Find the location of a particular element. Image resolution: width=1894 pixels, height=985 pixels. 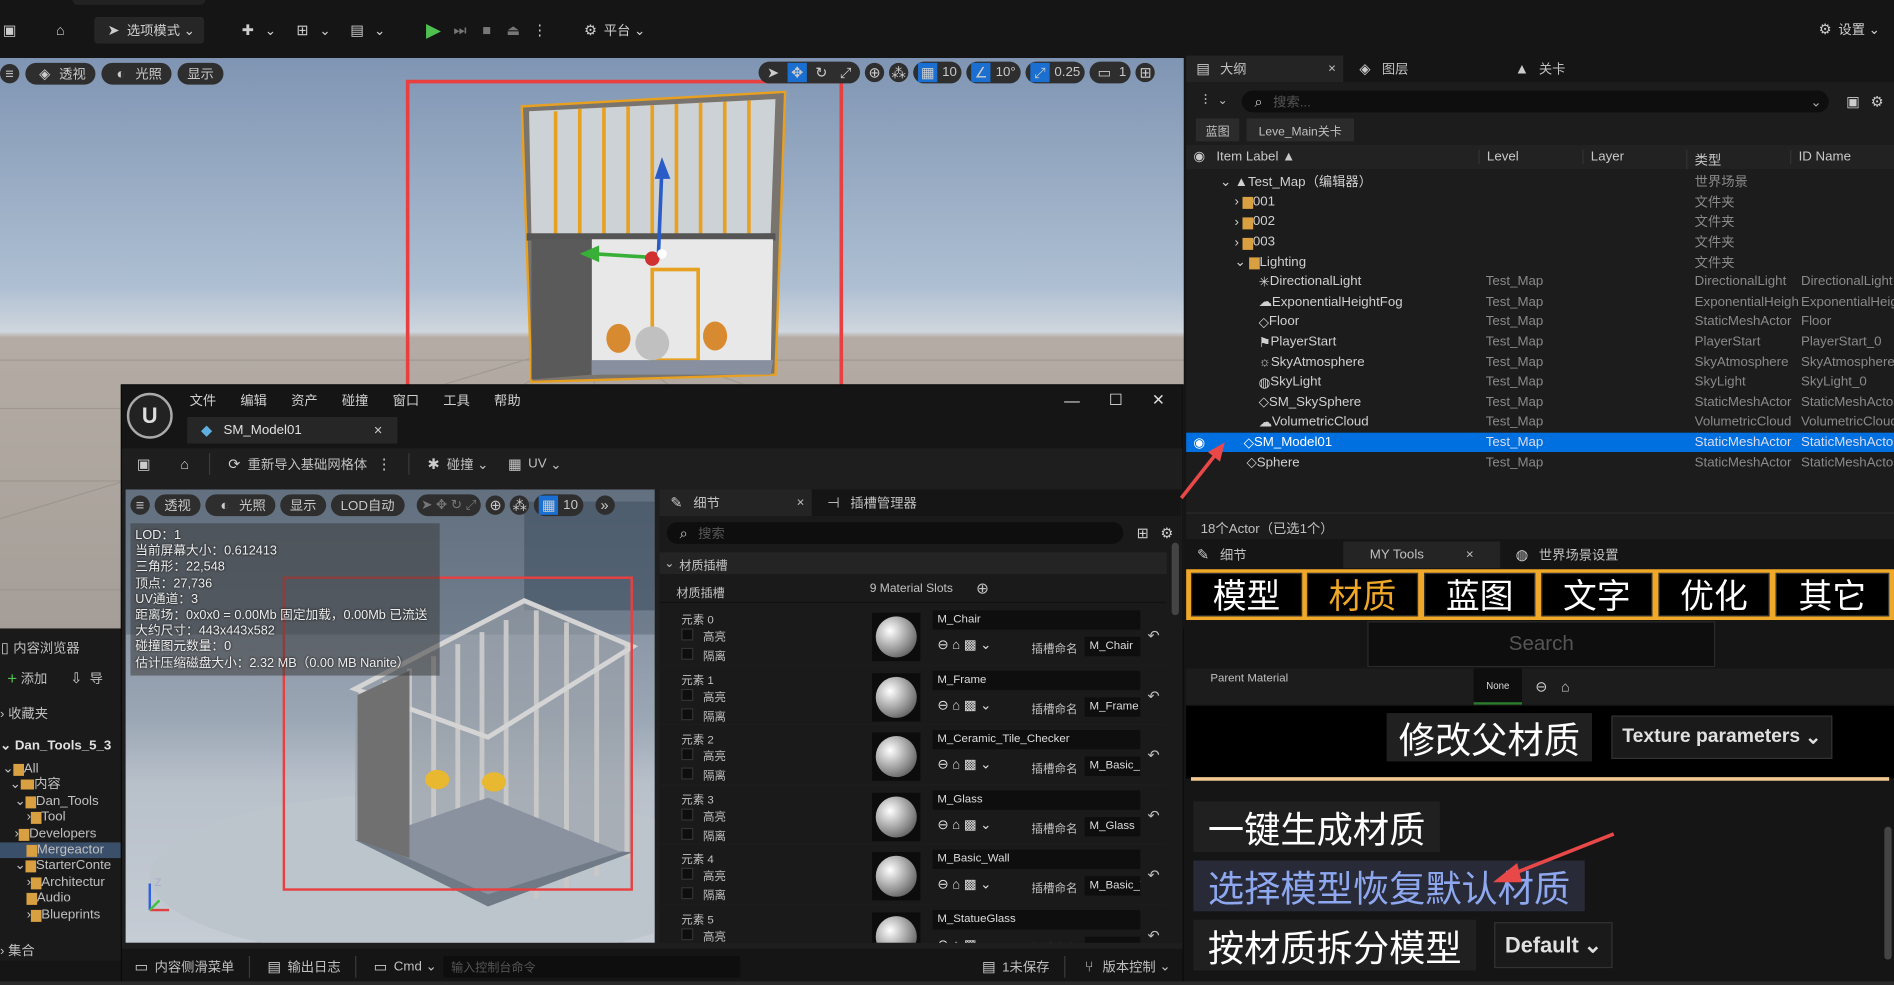

tree-item: ⌄▆All is located at coordinates (60, 769).